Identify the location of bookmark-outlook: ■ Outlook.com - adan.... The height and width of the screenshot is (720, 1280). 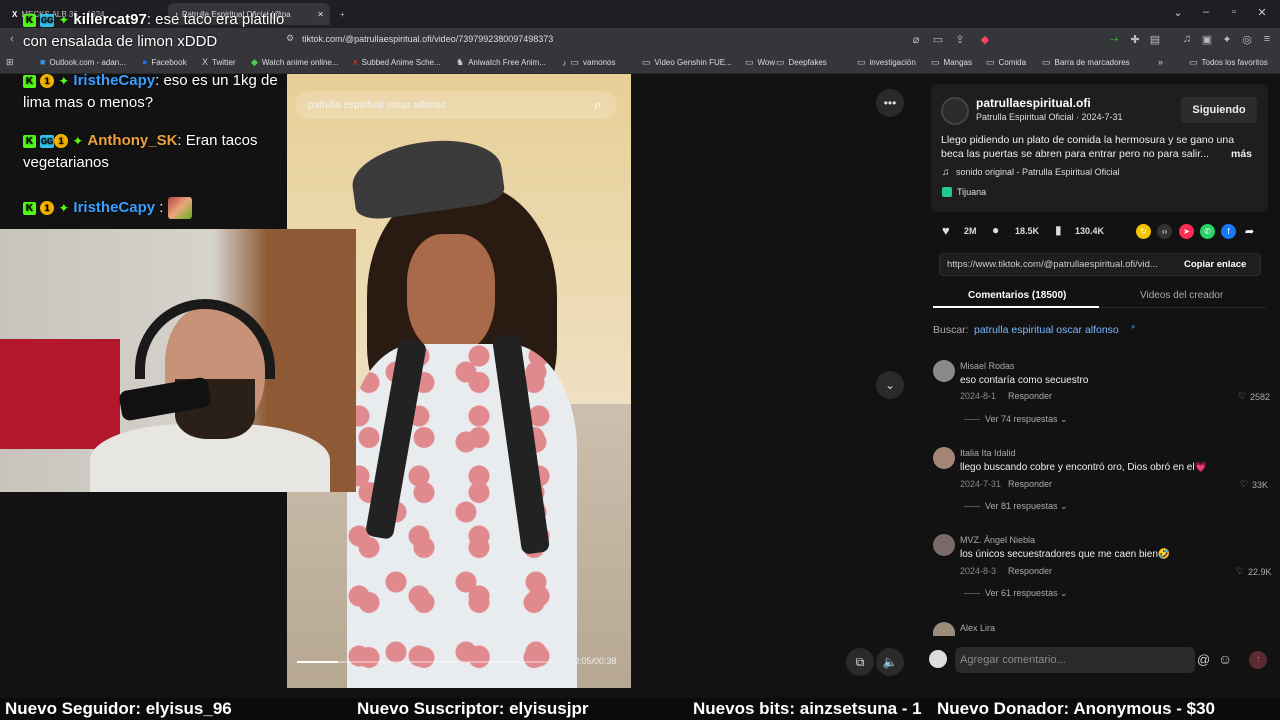
(83, 62).